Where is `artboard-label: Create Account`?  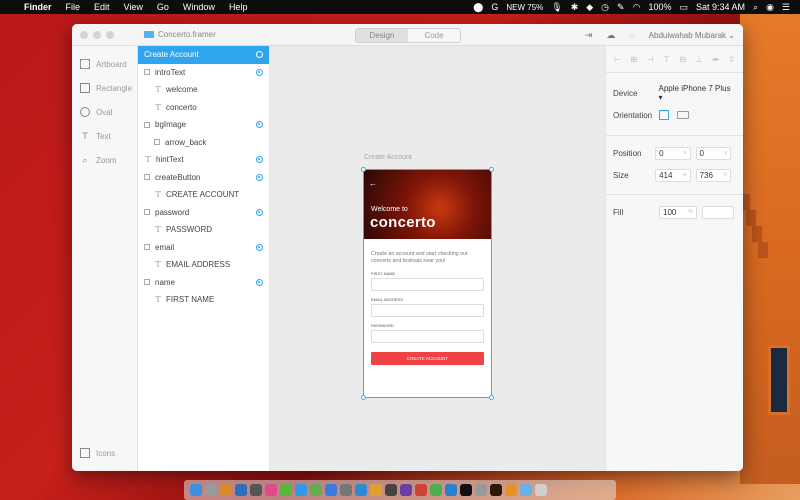
artboard-label: Create Account is located at coordinates (388, 157).